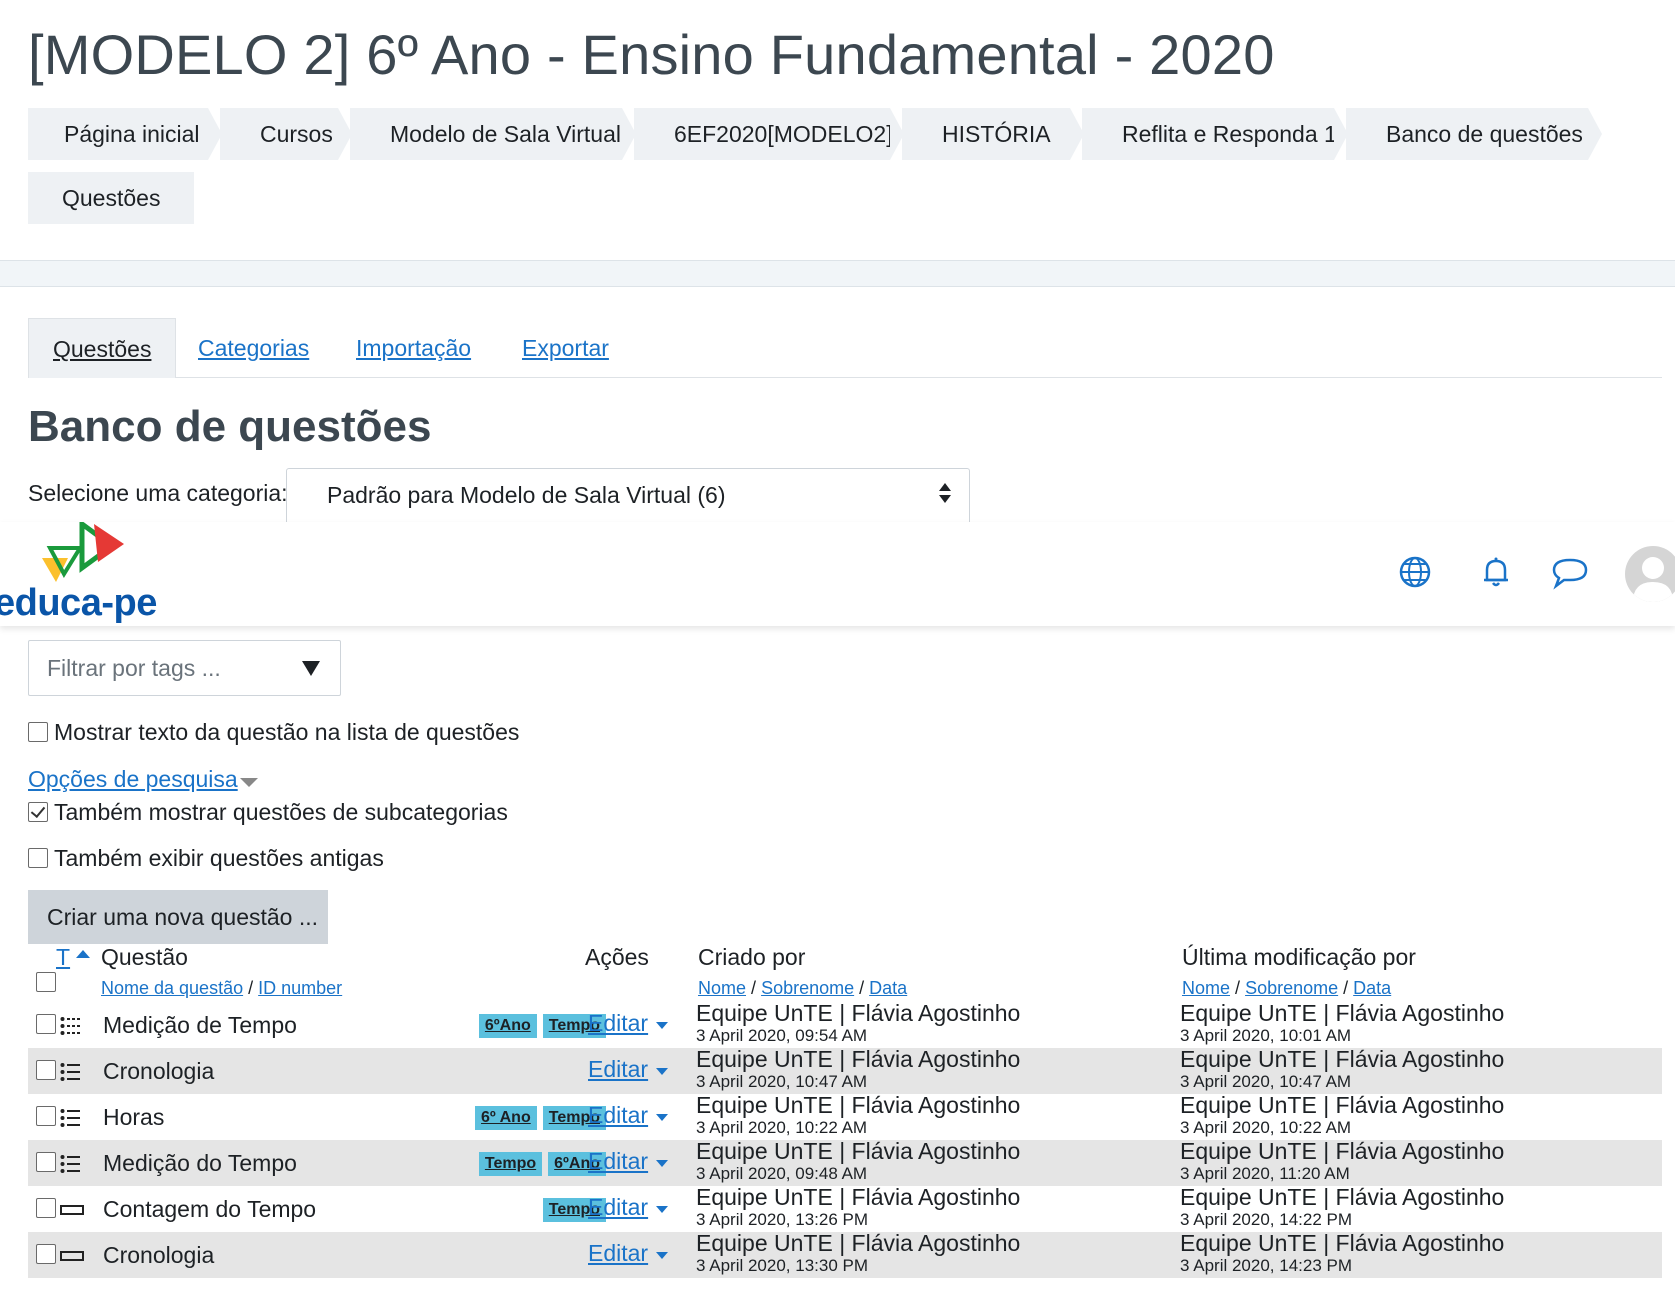 The height and width of the screenshot is (1293, 1675). What do you see at coordinates (219, 858) in the screenshot?
I see `old-questions-label: Também exibir questões antigas` at bounding box center [219, 858].